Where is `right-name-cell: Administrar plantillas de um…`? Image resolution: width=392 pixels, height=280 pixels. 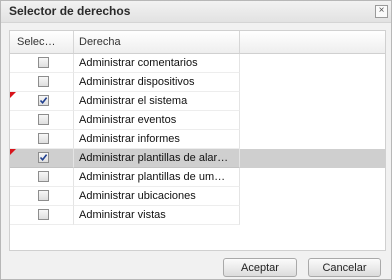 right-name-cell: Administrar plantillas de um… is located at coordinates (157, 177).